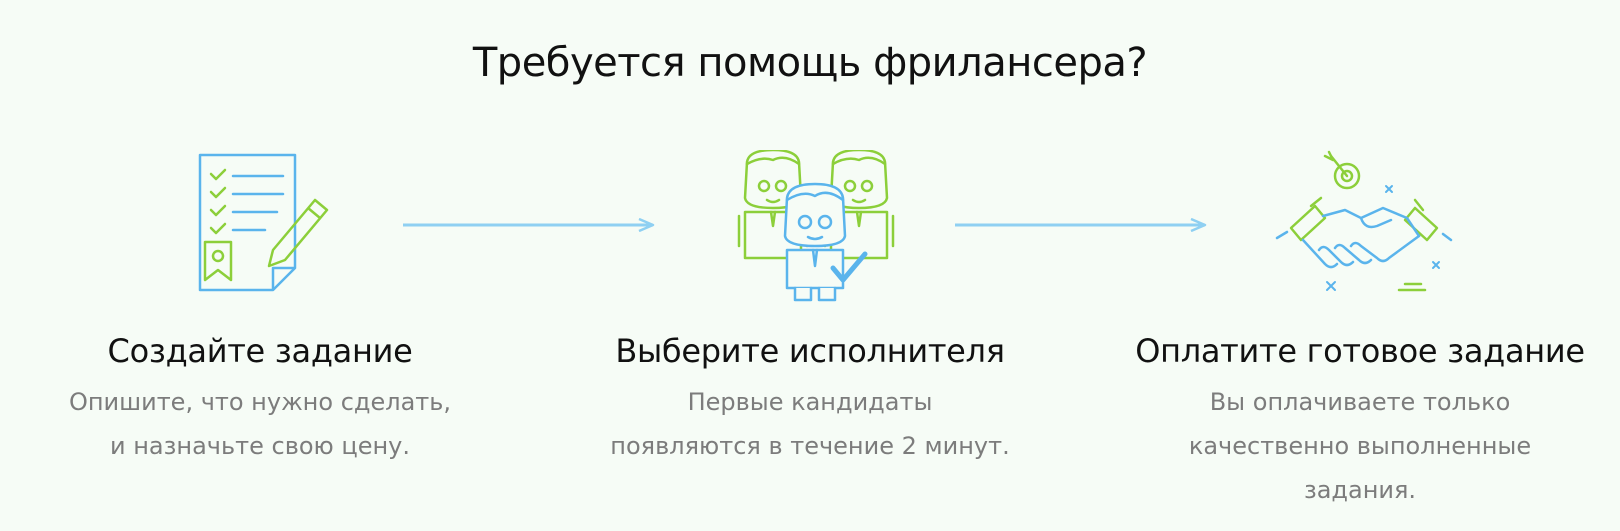 The width and height of the screenshot is (1620, 531). What do you see at coordinates (1364, 221) in the screenshot?
I see `handshake-icon` at bounding box center [1364, 221].